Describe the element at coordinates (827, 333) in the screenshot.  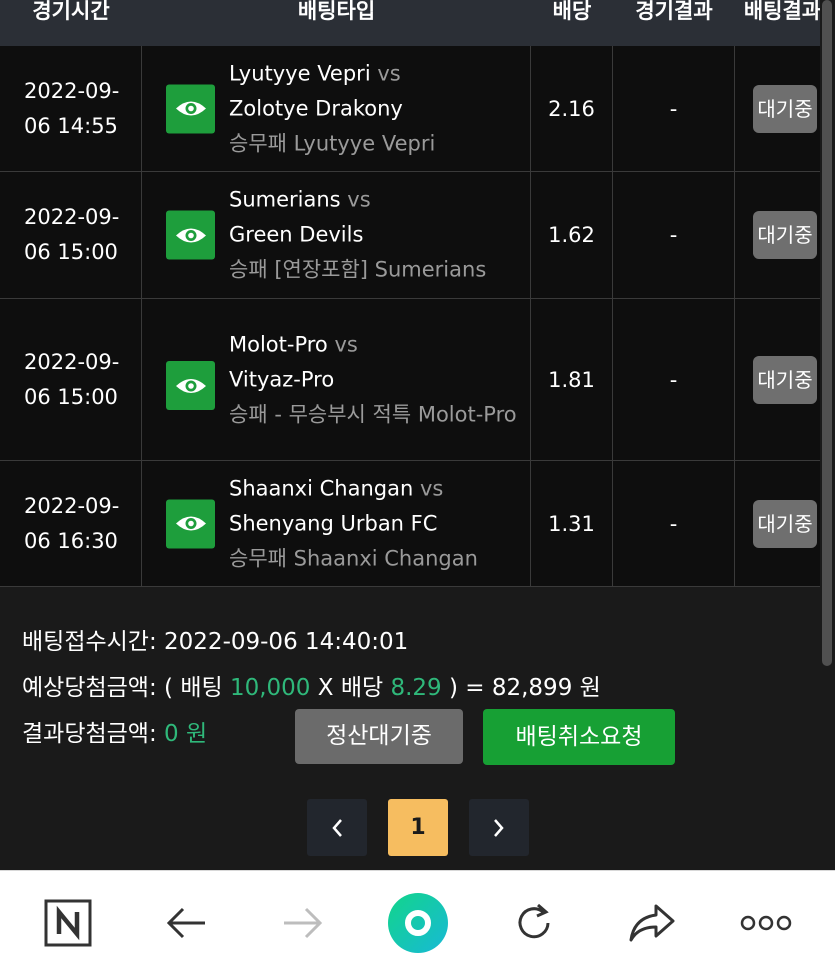
I see `scrollbar-thumb` at that location.